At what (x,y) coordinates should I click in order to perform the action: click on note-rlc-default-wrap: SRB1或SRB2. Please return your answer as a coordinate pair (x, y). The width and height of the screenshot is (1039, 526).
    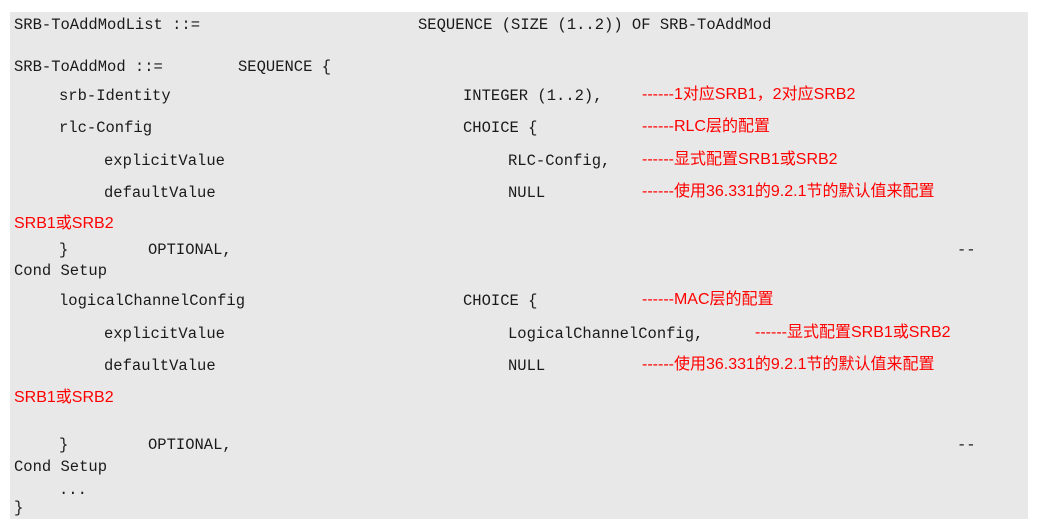
    Looking at the image, I should click on (64, 223).